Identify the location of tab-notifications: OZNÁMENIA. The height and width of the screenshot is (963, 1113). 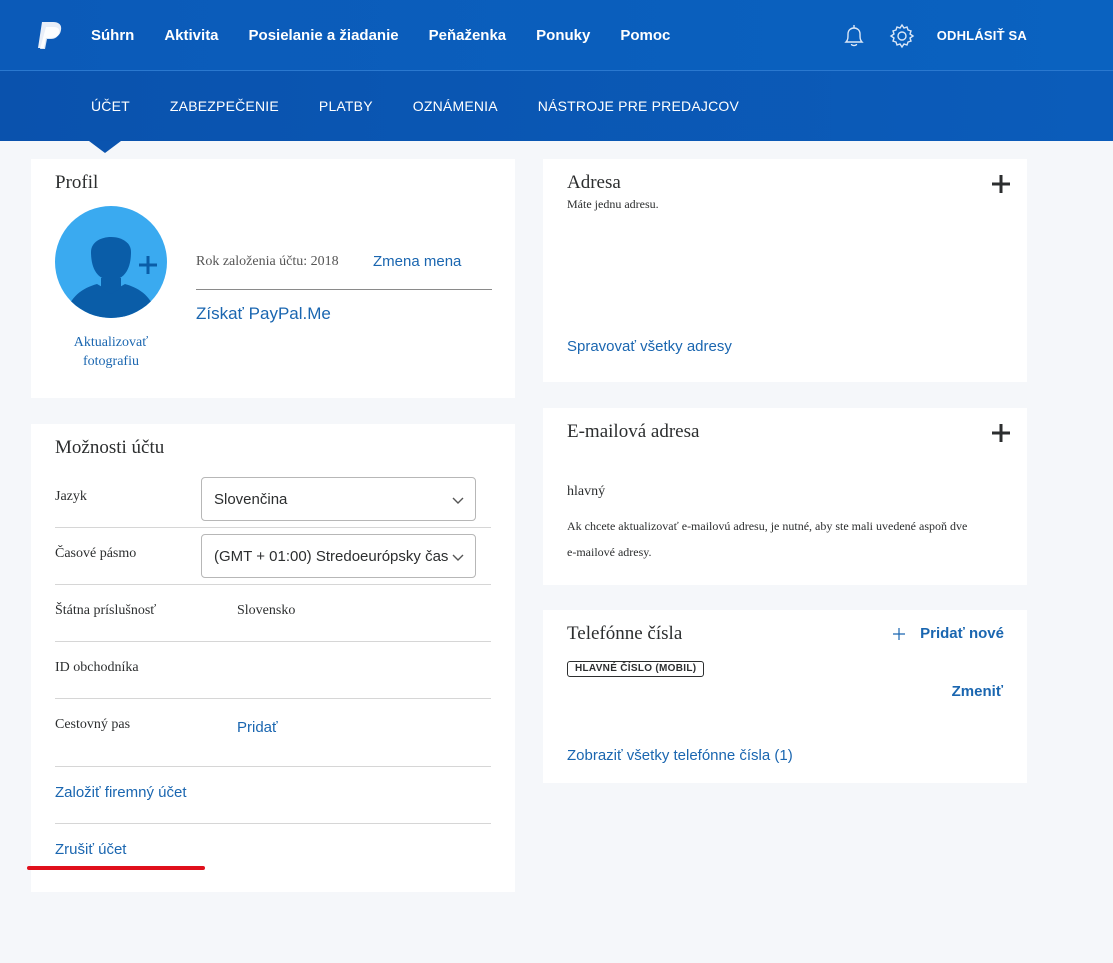
(455, 106).